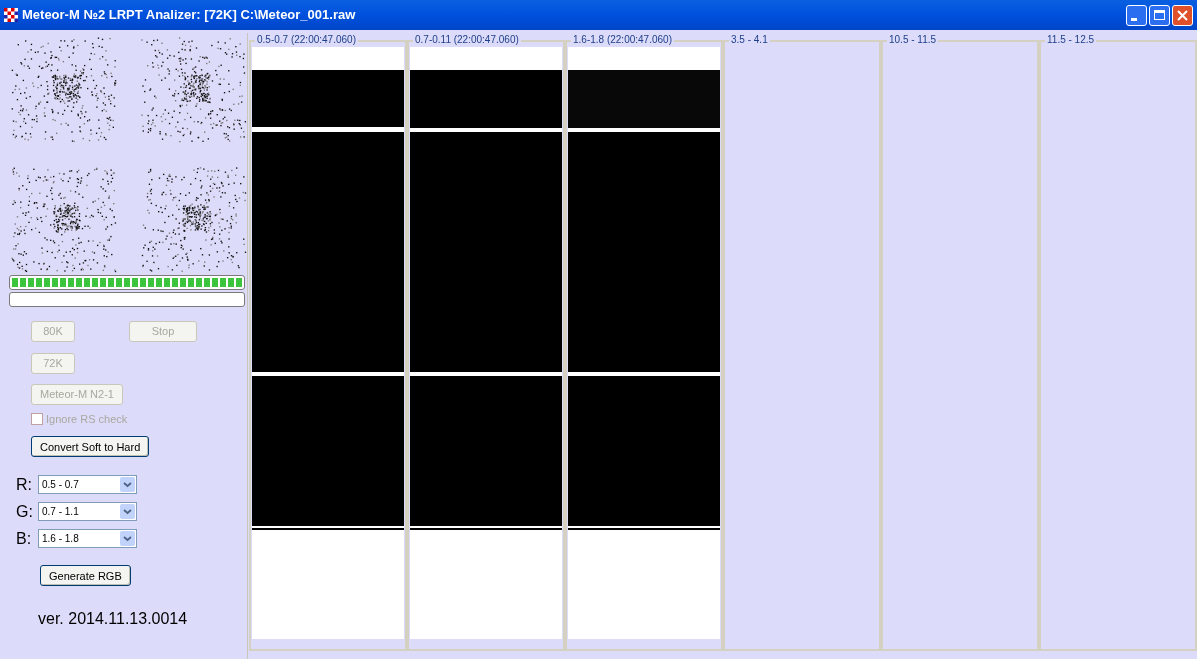  Describe the element at coordinates (24, 484) in the screenshot. I see `channel-label: R:` at that location.